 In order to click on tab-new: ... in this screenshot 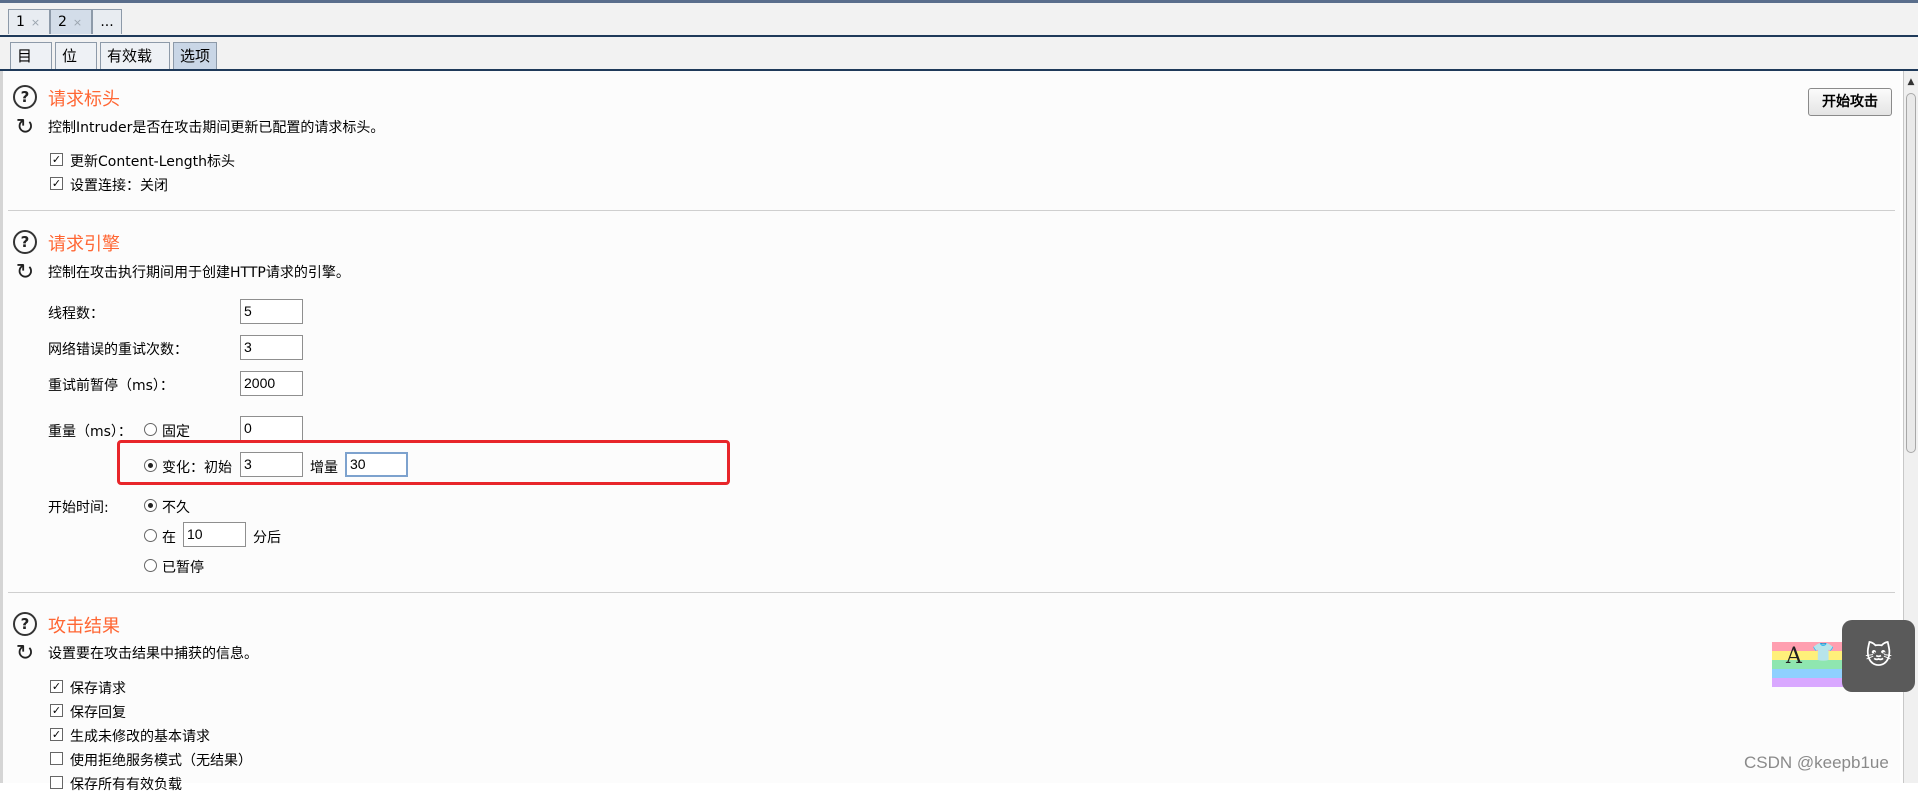, I will do `click(107, 21)`.